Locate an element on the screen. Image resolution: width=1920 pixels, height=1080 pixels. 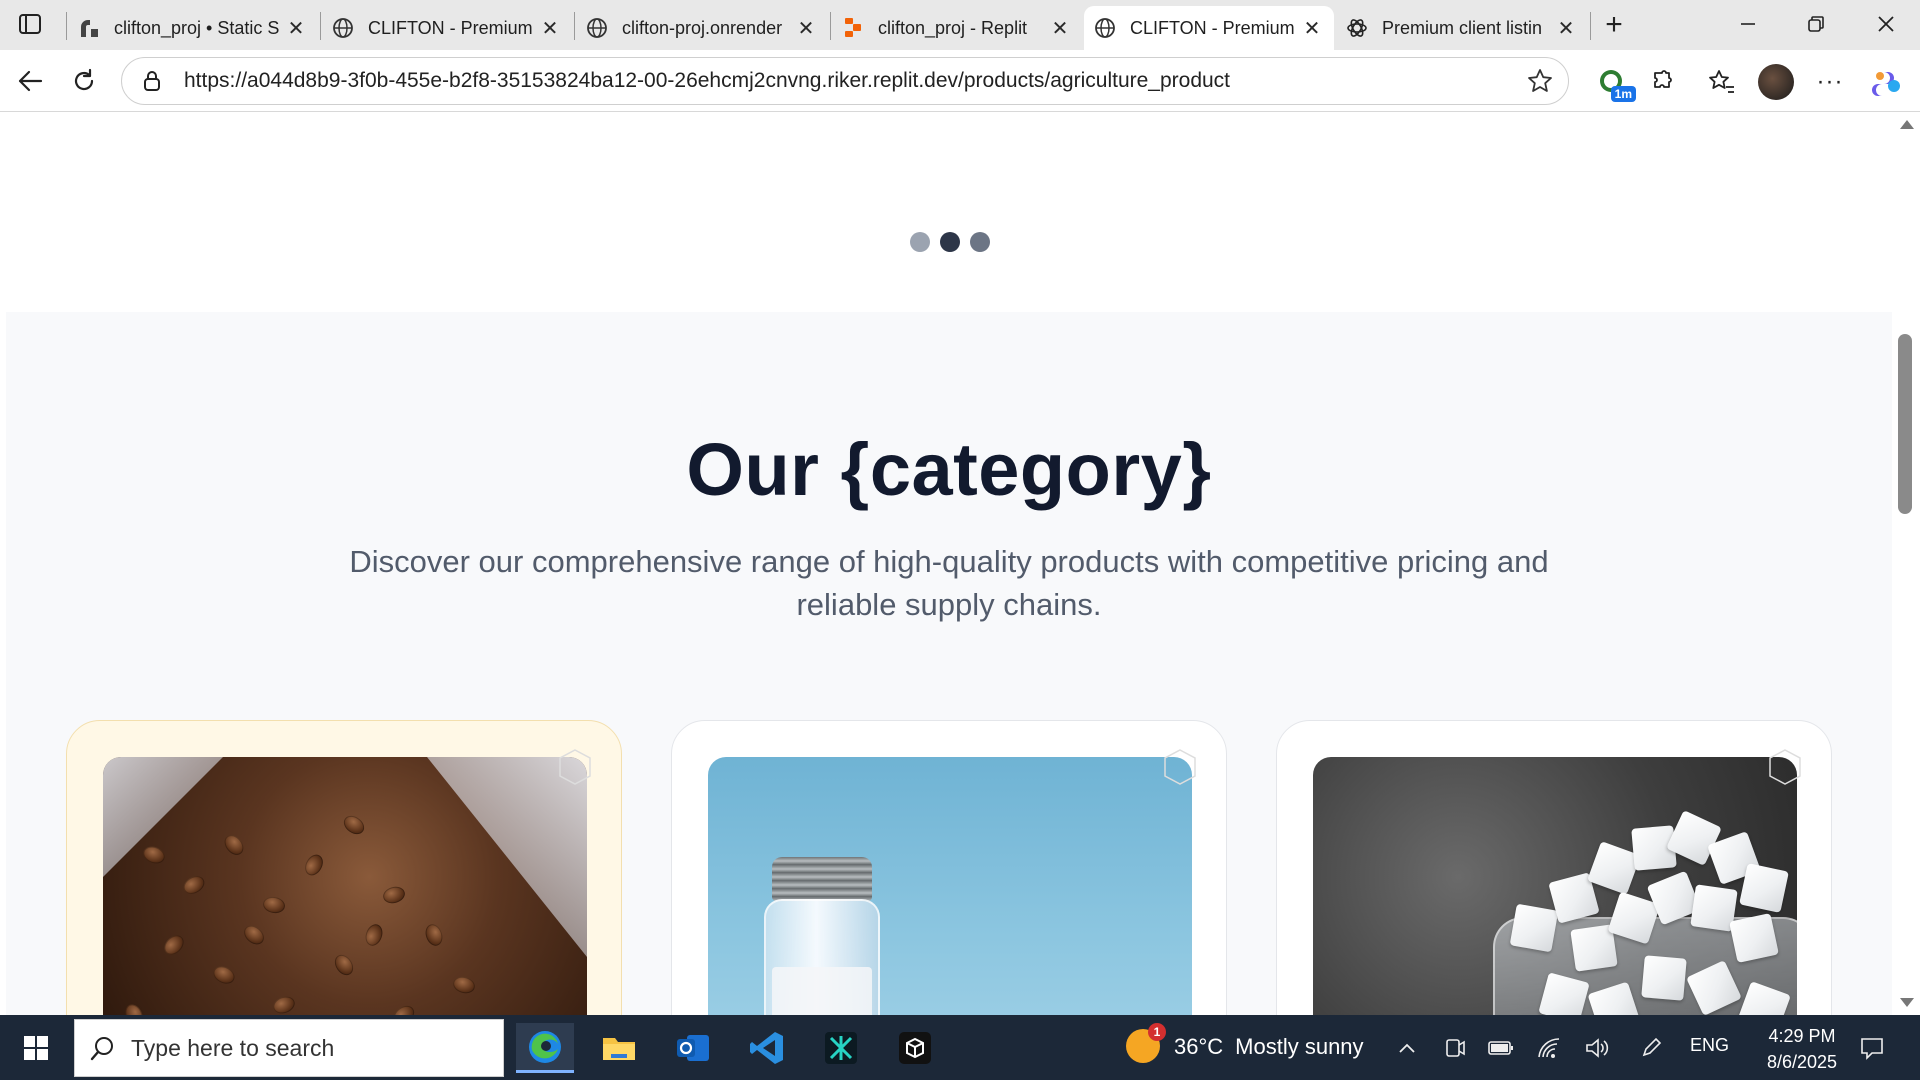
extensions-button is located at coordinates (1662, 82).